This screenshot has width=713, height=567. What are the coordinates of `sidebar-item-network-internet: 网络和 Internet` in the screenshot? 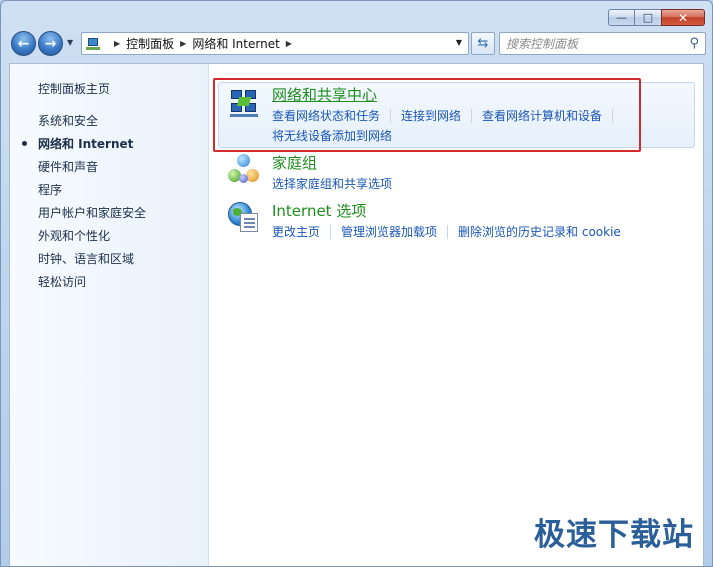 It's located at (85, 143).